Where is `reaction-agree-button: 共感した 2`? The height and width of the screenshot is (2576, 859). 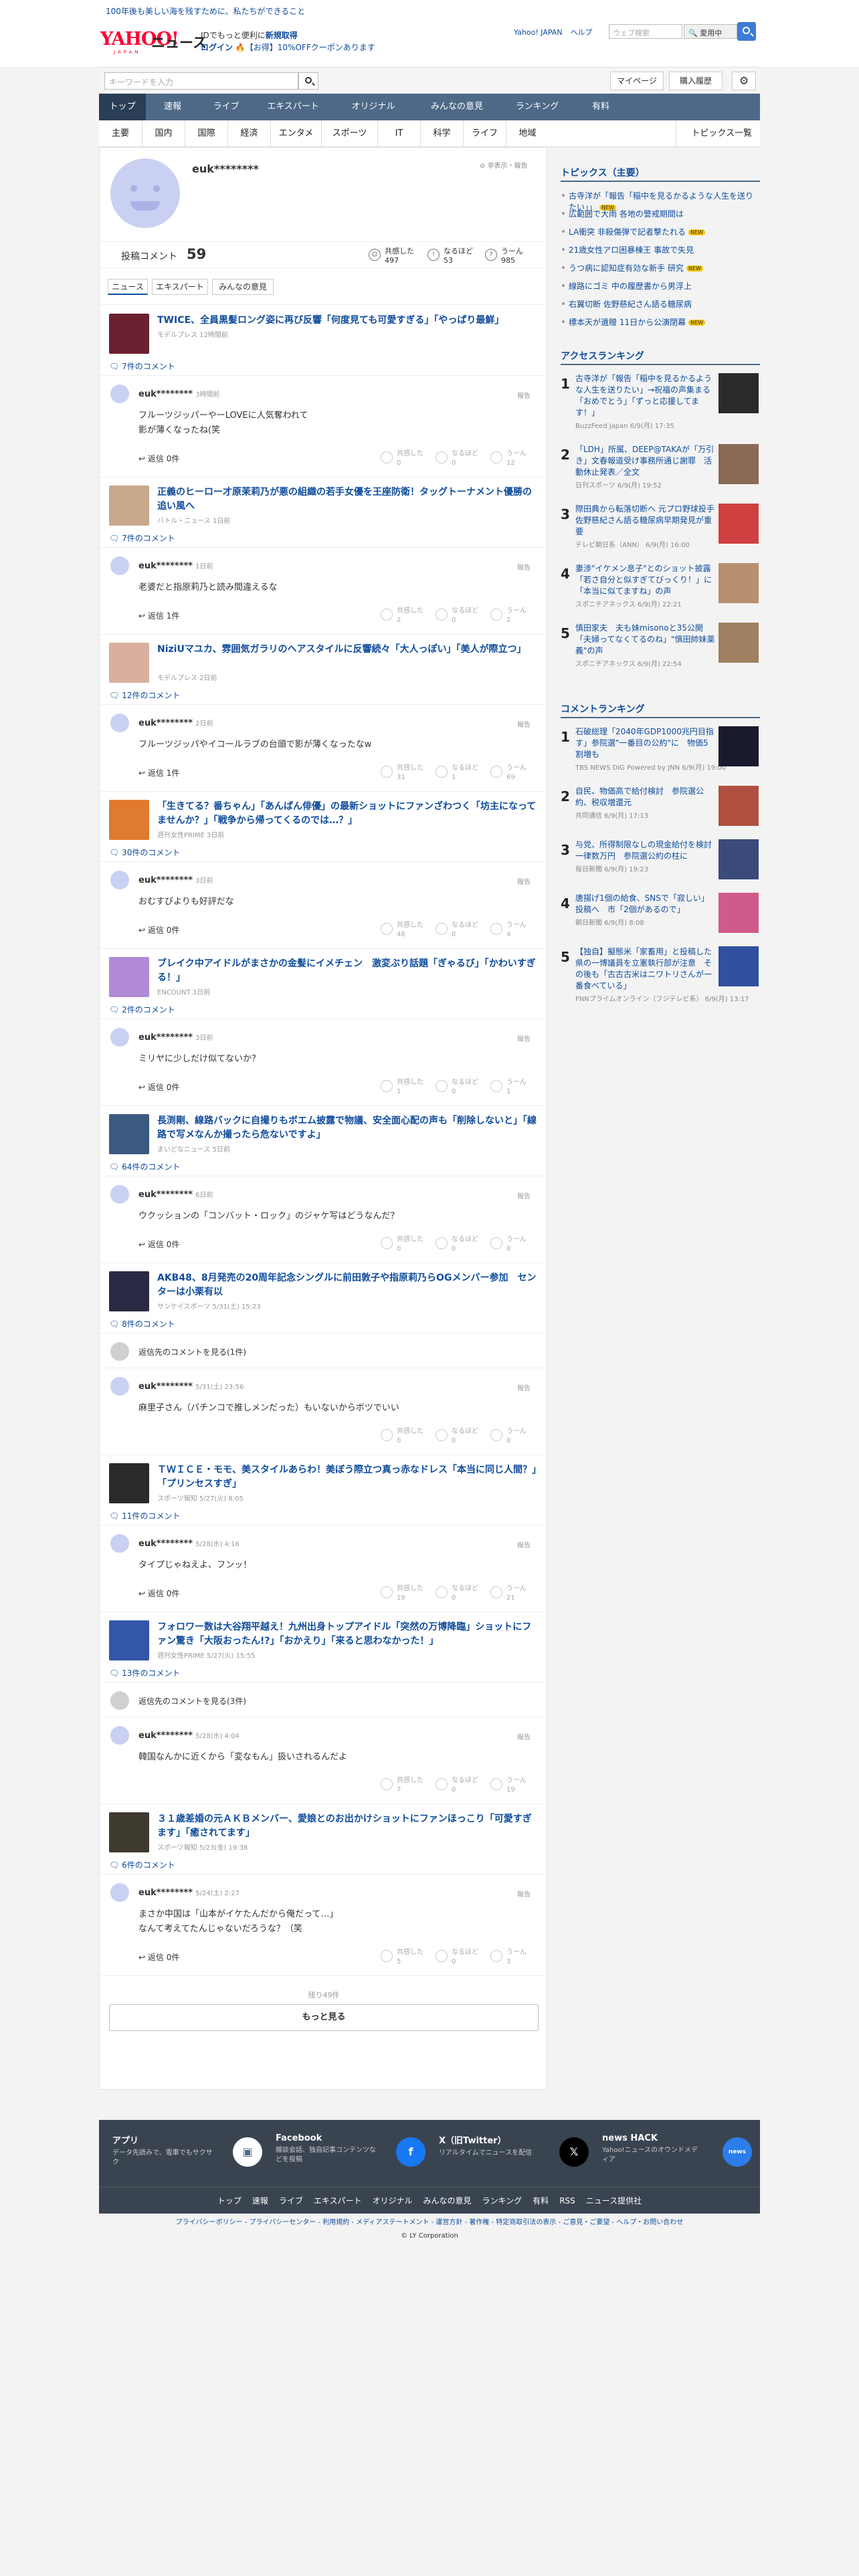
reaction-agree-button: 共感した 2 is located at coordinates (407, 615).